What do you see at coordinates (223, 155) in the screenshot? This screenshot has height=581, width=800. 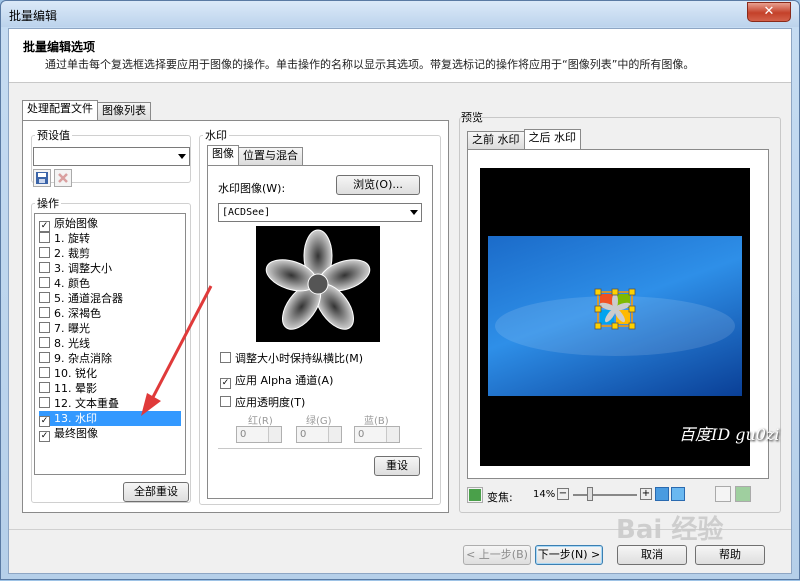 I see `tab-image: 图像` at bounding box center [223, 155].